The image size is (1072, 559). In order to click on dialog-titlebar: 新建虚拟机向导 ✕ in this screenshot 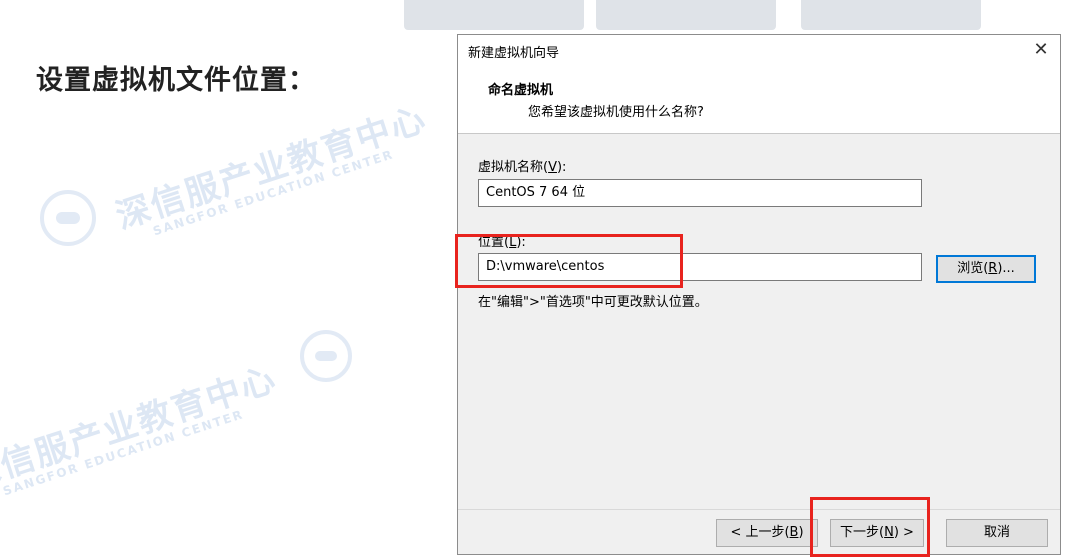, I will do `click(759, 50)`.